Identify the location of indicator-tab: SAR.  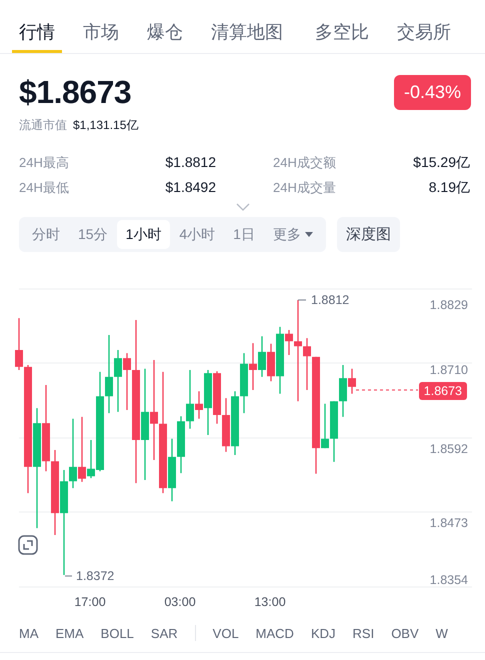
(164, 633).